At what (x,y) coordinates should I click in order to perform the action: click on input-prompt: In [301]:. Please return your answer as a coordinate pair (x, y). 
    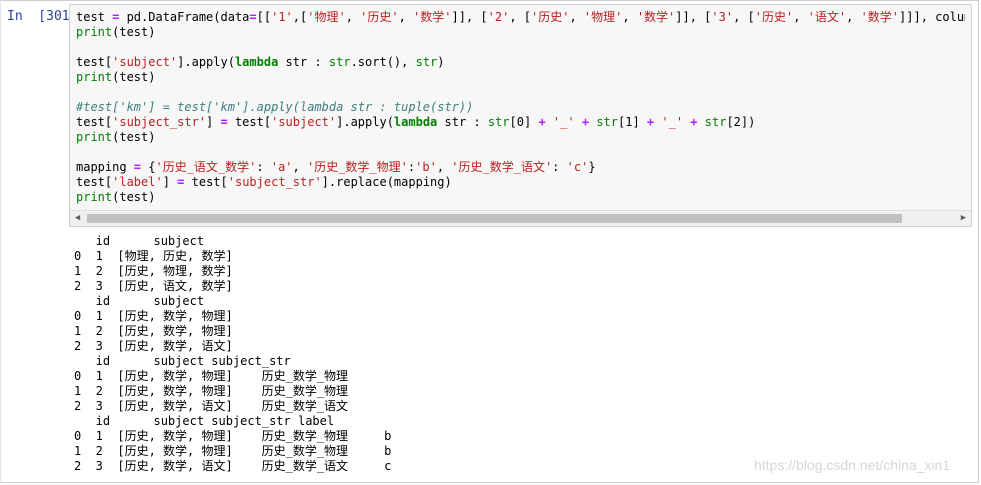
    Looking at the image, I should click on (46, 16).